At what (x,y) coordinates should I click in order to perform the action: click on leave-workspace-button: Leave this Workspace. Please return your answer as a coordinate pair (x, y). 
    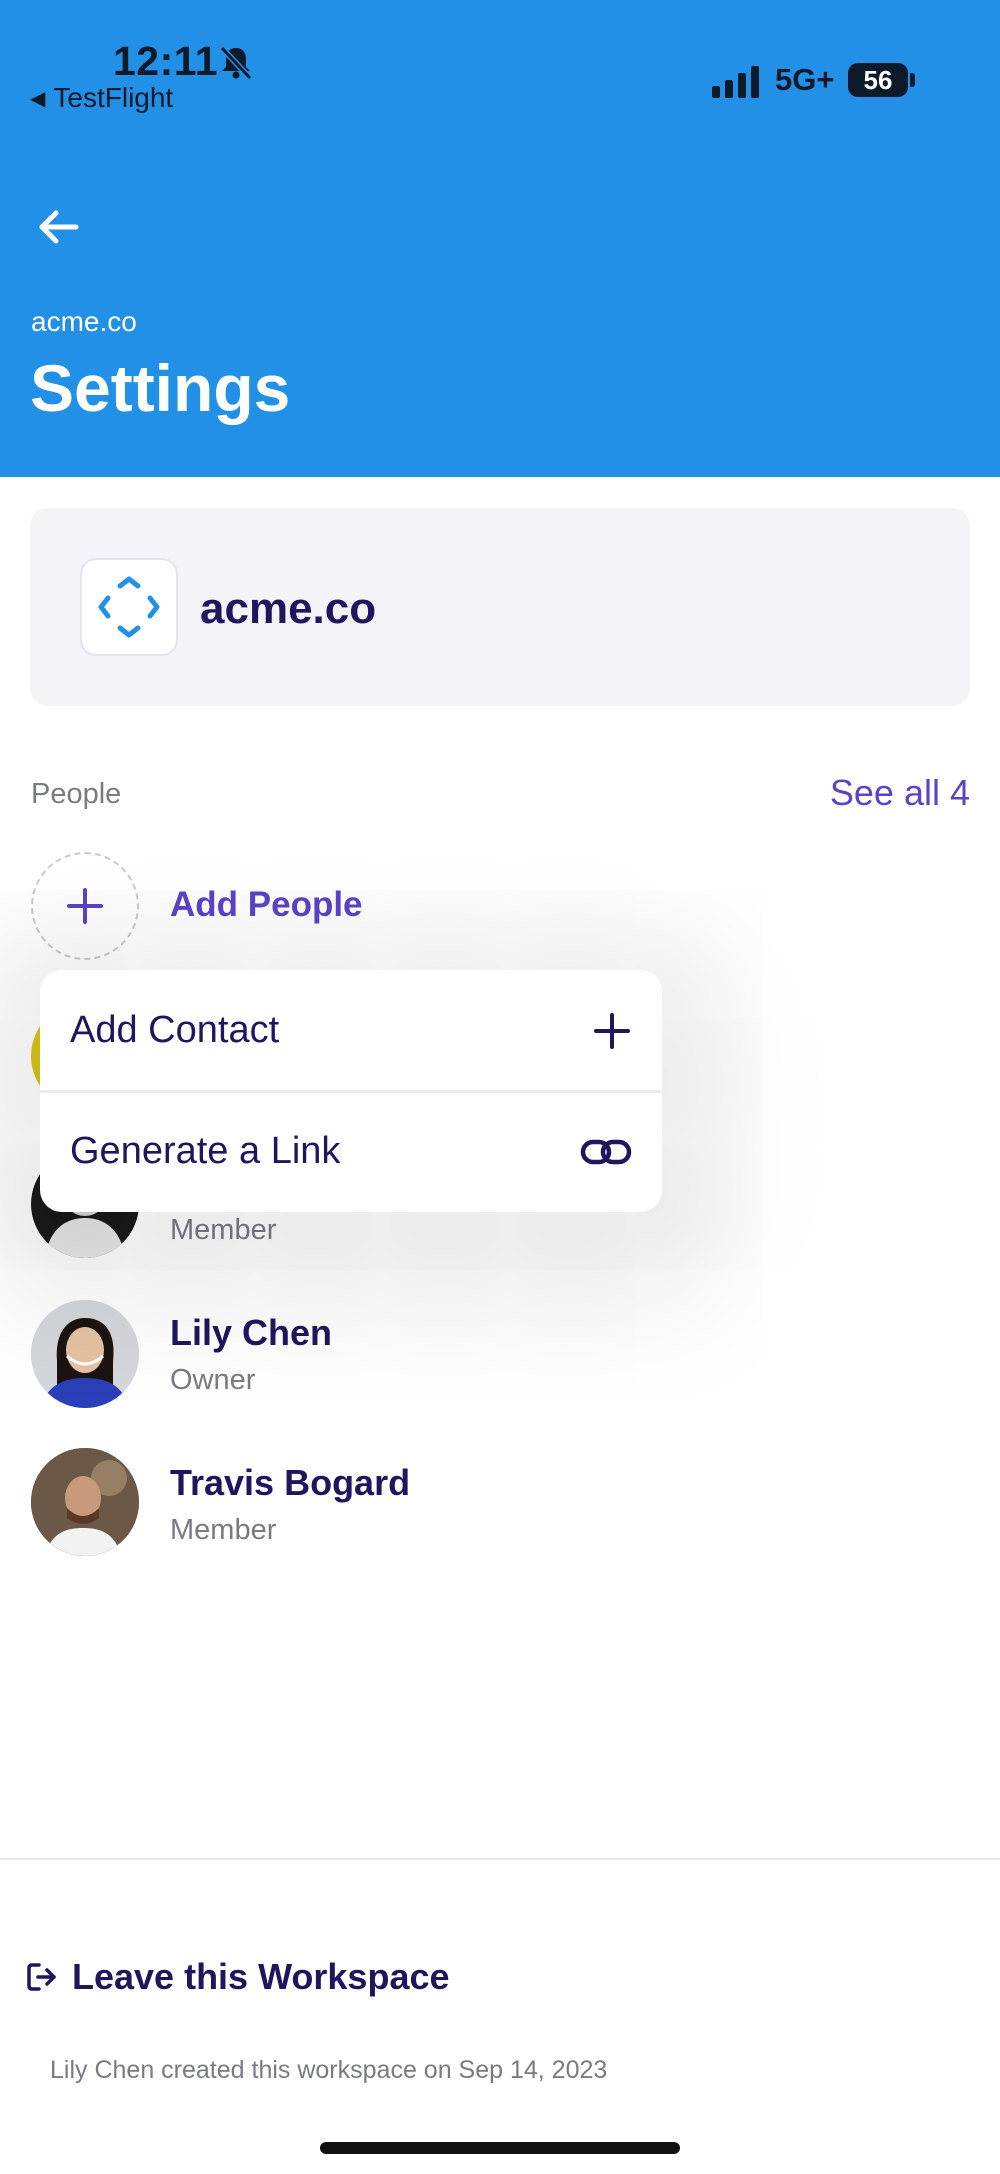
    Looking at the image, I should click on (238, 1977).